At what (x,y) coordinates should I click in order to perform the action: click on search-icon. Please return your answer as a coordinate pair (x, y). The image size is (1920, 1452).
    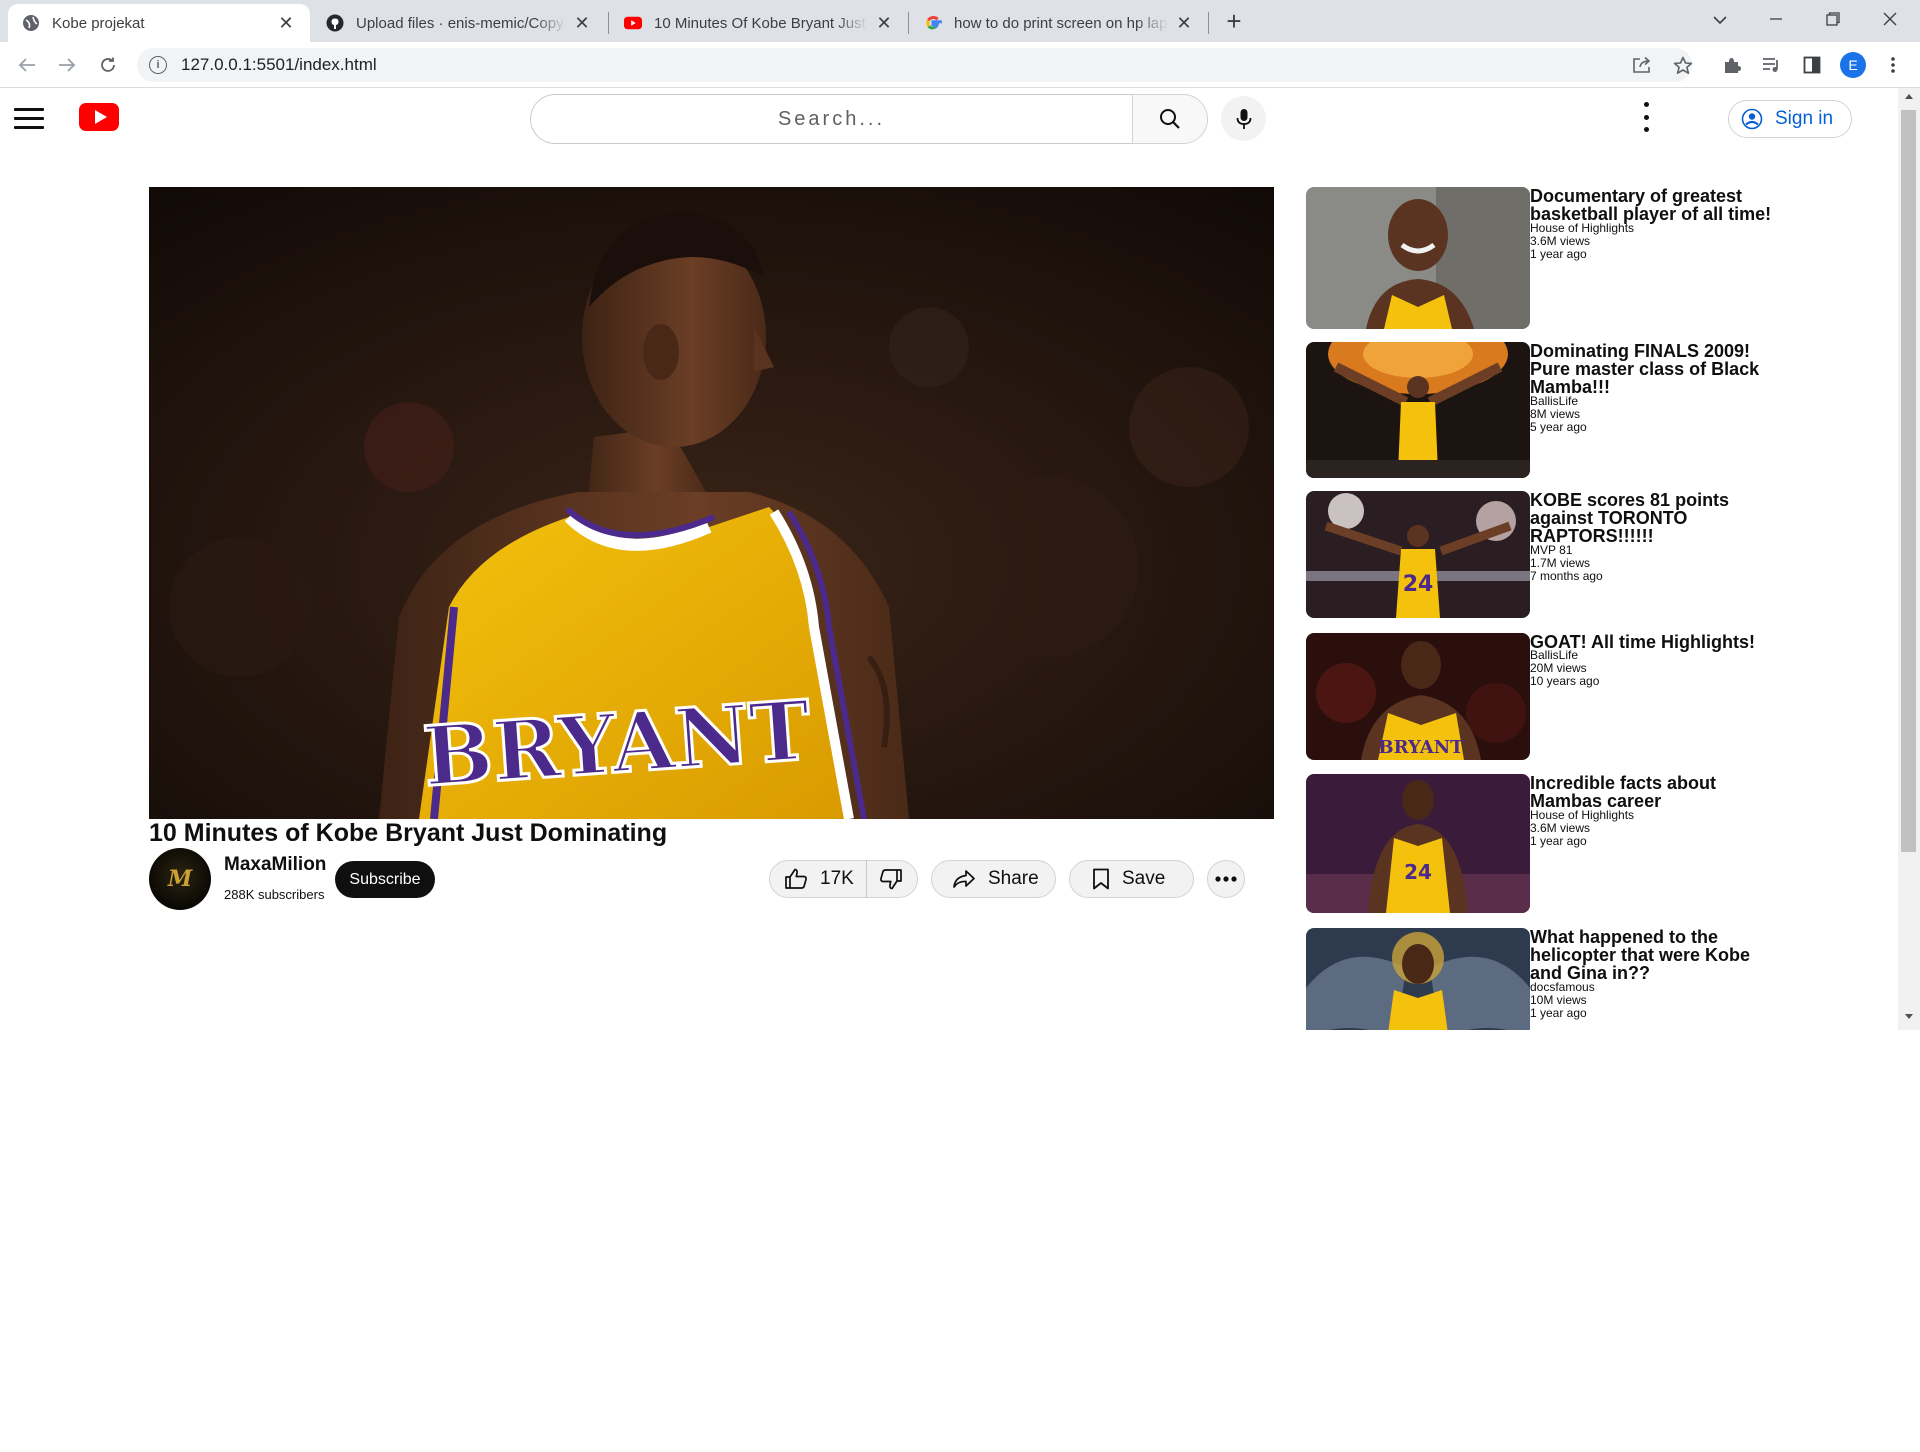
    Looking at the image, I should click on (1170, 119).